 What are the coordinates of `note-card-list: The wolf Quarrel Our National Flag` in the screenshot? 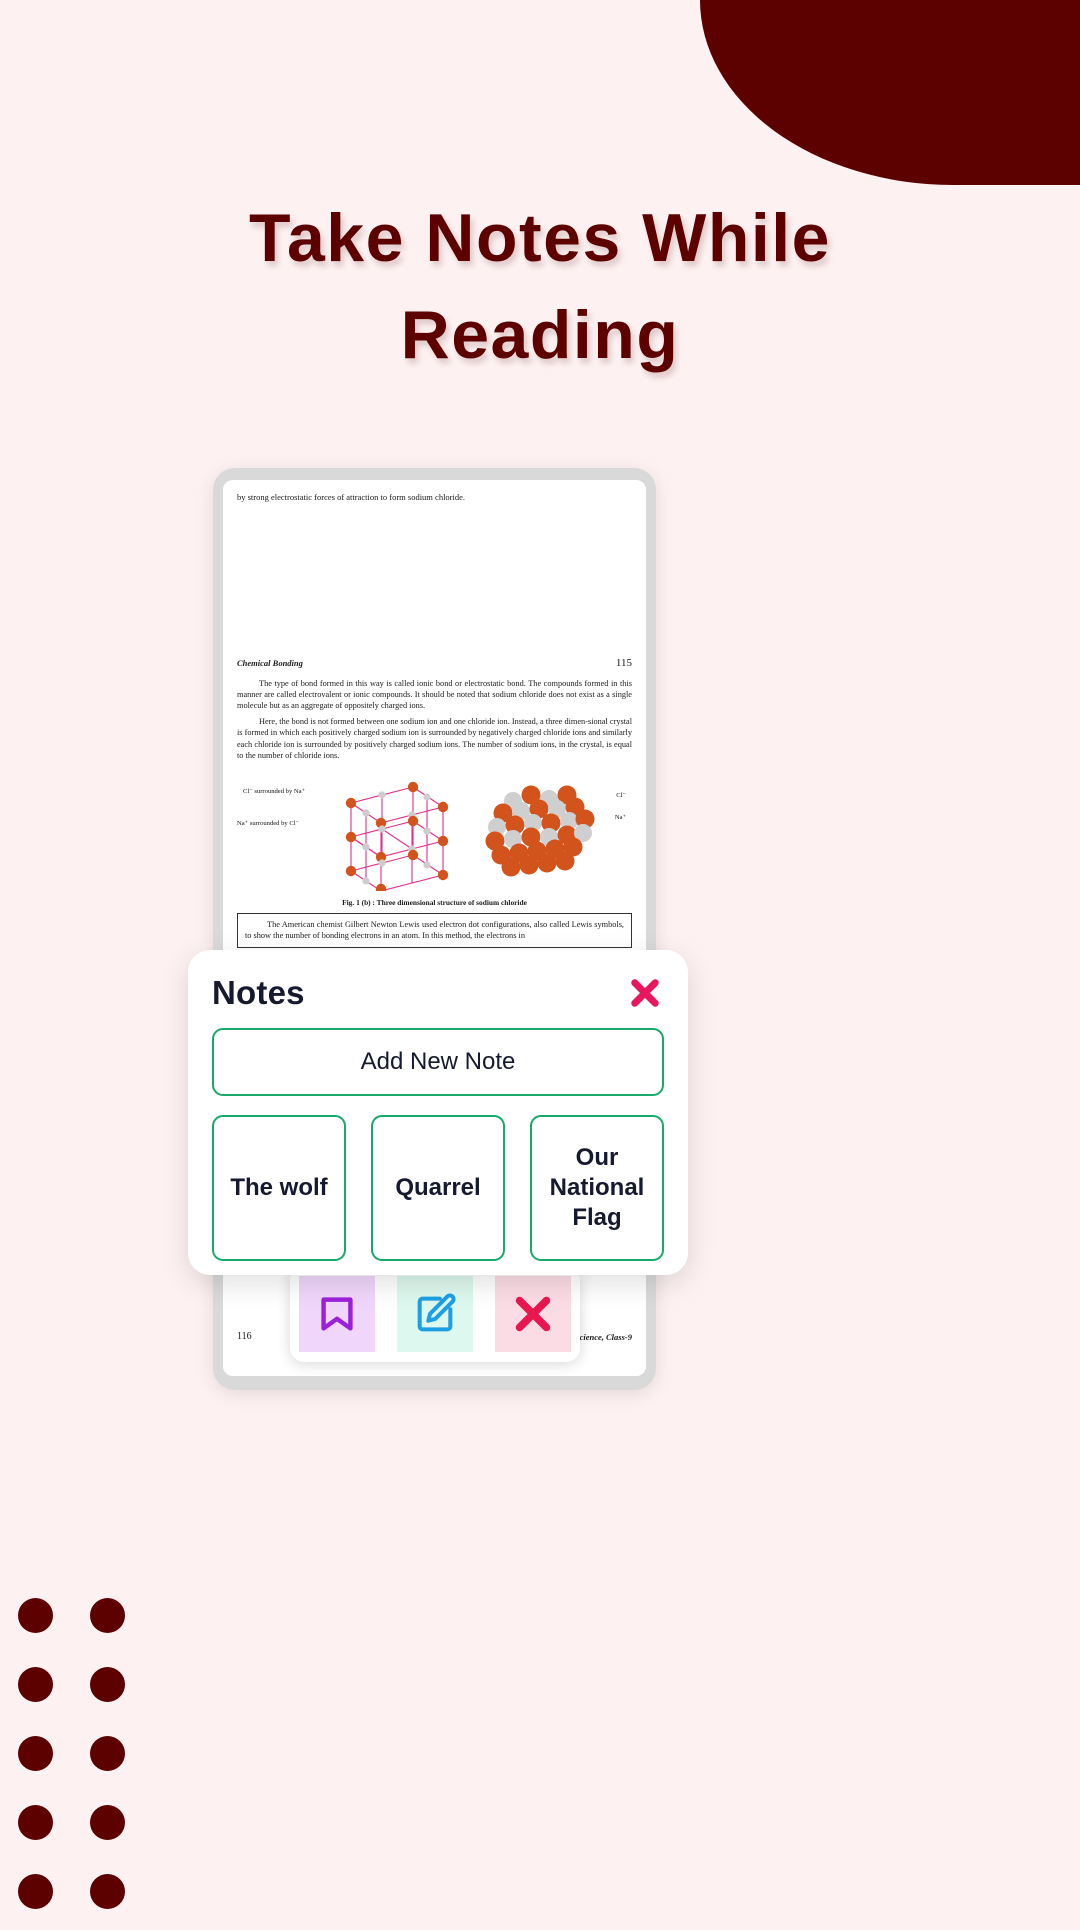 It's located at (438, 1188).